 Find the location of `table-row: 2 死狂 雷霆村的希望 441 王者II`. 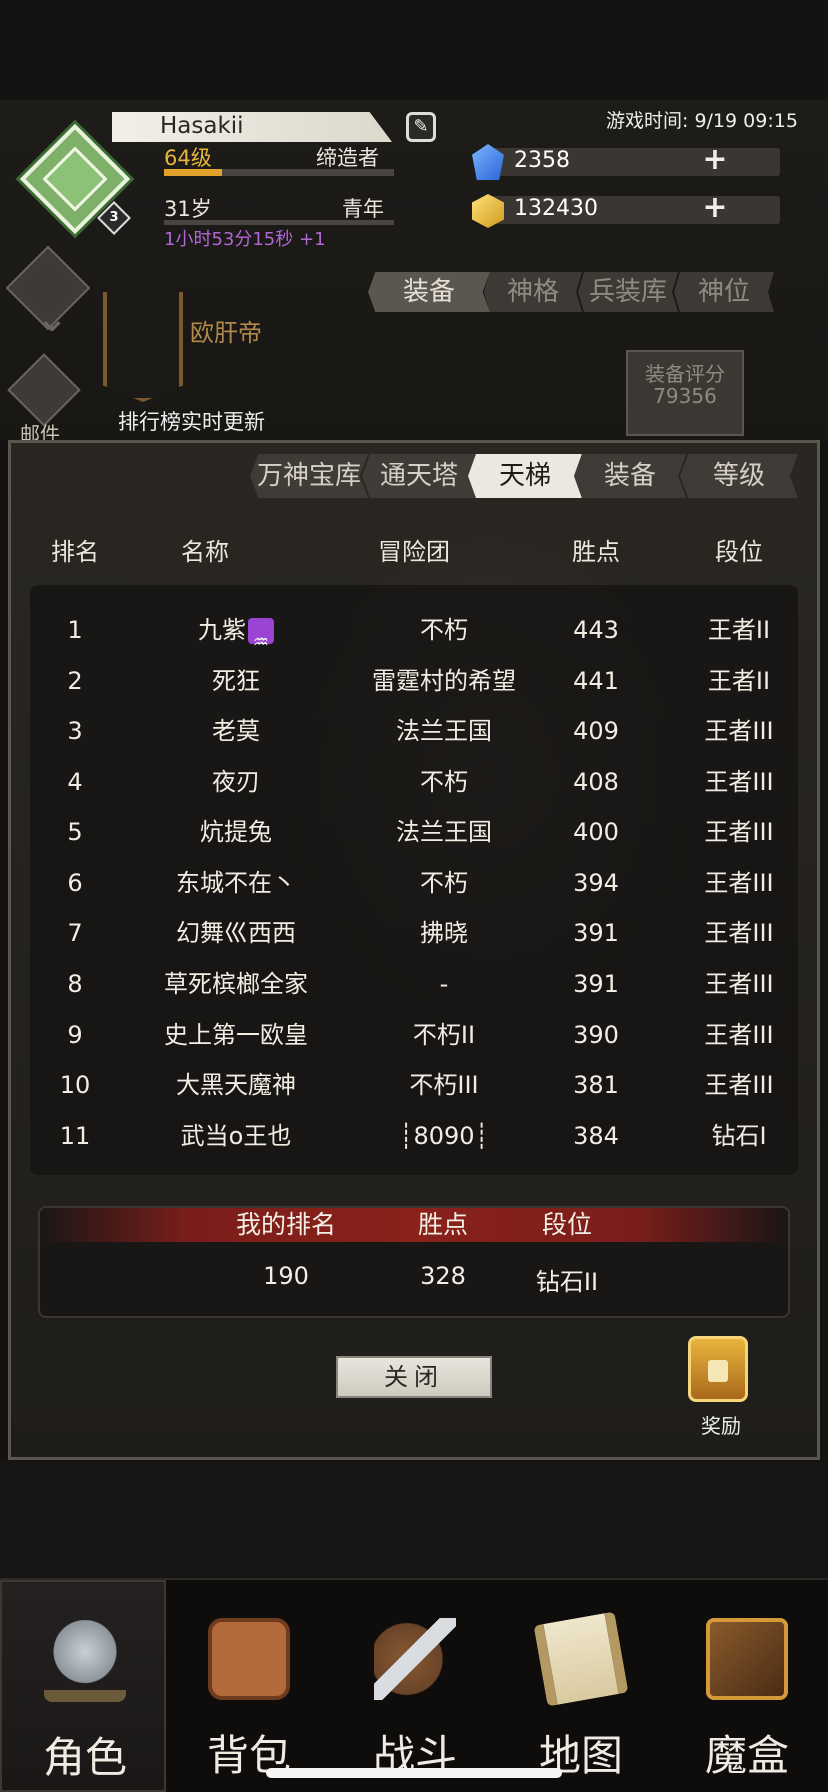

table-row: 2 死狂 雷霆村的希望 441 王者II is located at coordinates (414, 681).